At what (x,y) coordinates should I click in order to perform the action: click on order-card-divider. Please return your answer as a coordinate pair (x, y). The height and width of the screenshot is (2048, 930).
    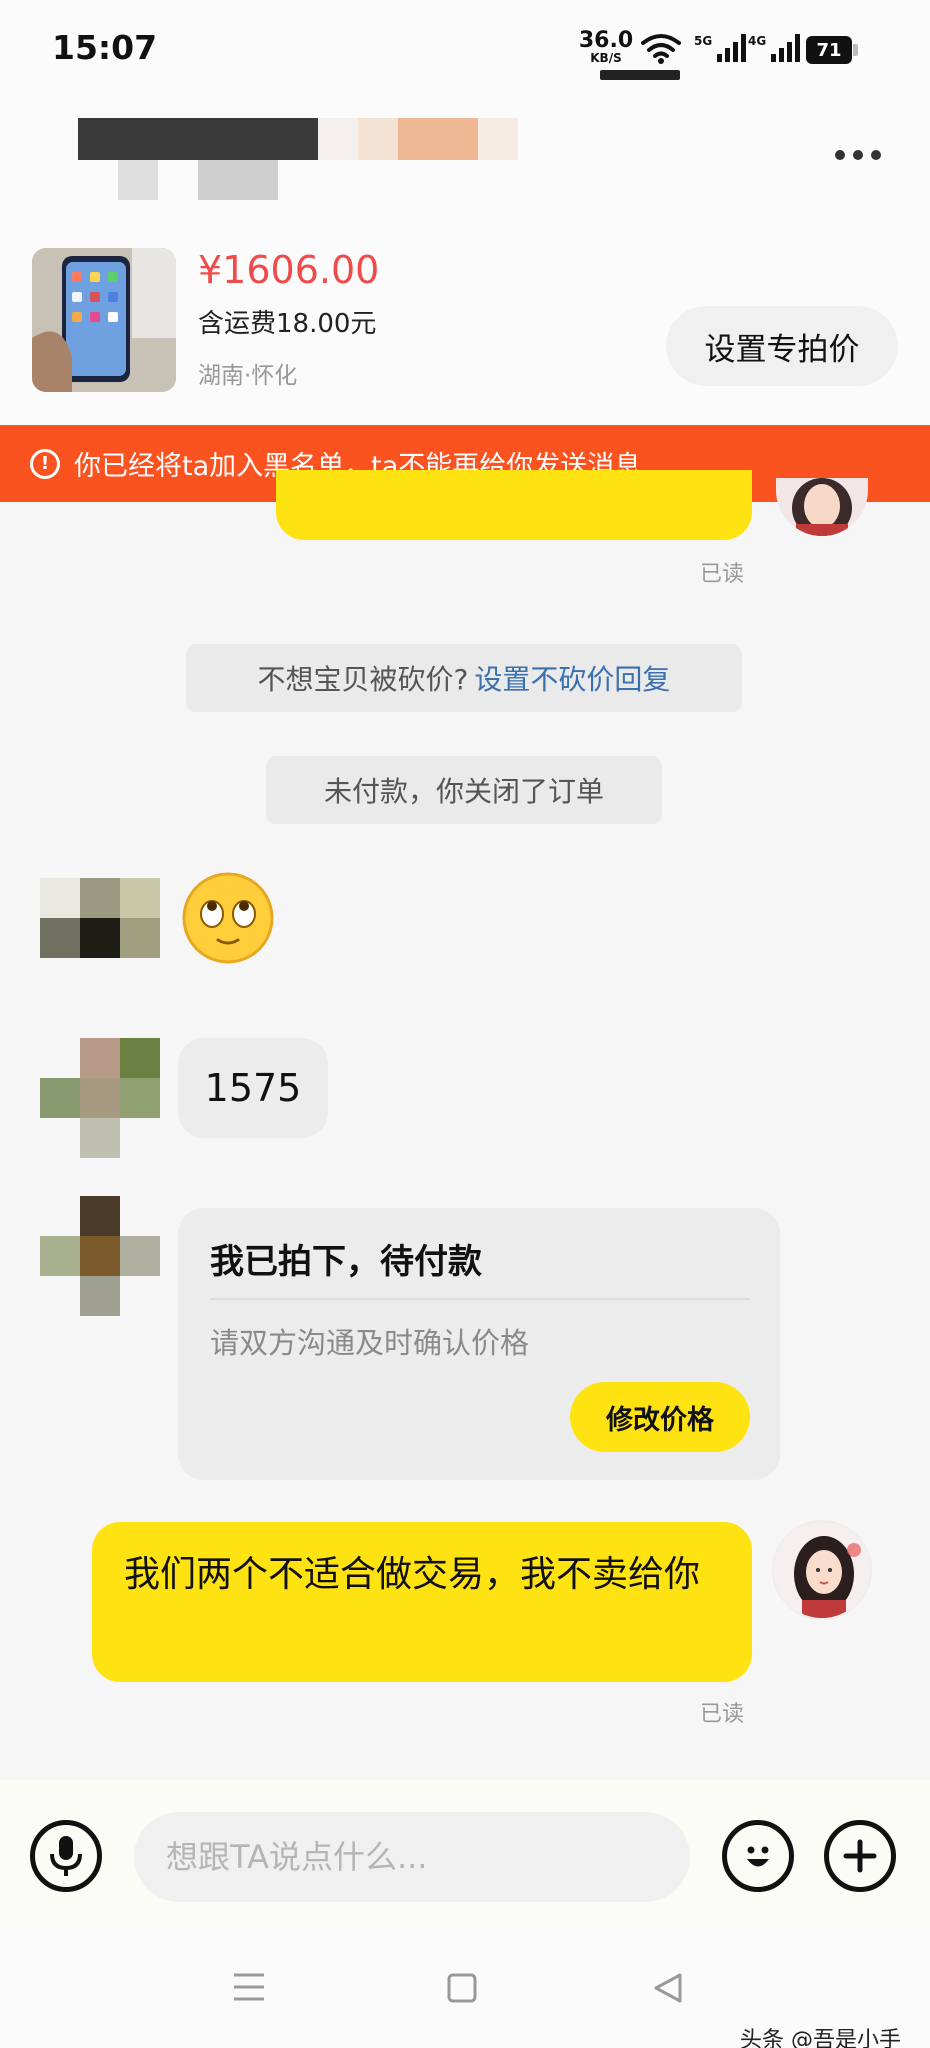
    Looking at the image, I should click on (480, 1299).